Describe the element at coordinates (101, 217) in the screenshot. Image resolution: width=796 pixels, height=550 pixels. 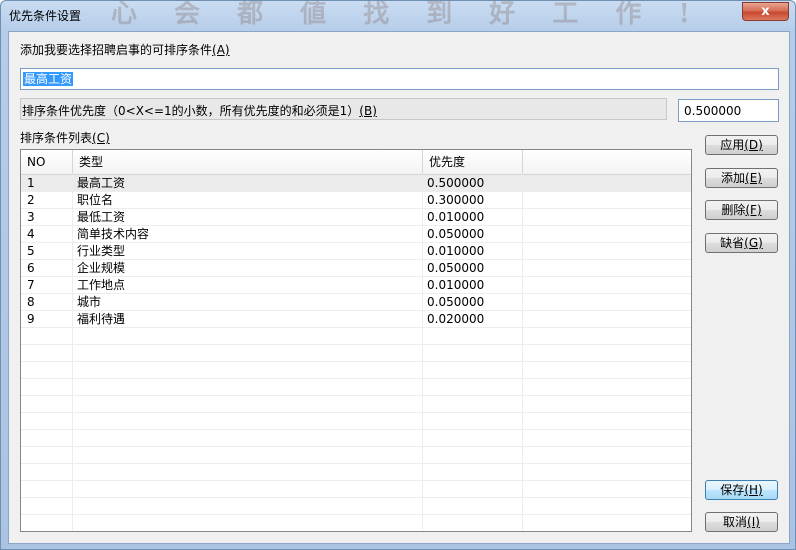
I see `cell-type: 最低工资` at that location.